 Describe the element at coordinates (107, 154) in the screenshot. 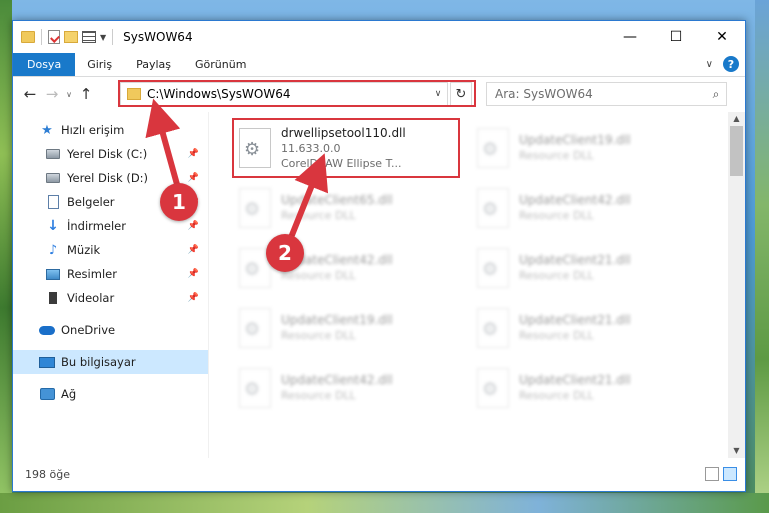

I see `sidebar-item-label: Yerel Disk (C:)` at that location.